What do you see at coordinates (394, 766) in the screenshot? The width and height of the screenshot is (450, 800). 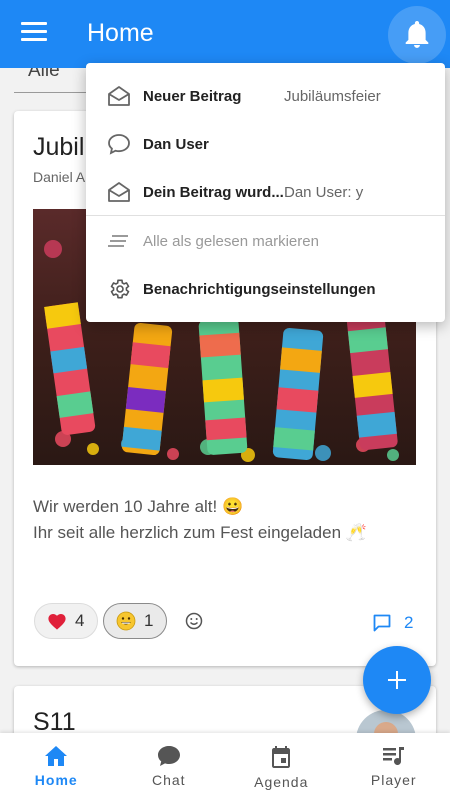 I see `nav-item-player: Player` at bounding box center [394, 766].